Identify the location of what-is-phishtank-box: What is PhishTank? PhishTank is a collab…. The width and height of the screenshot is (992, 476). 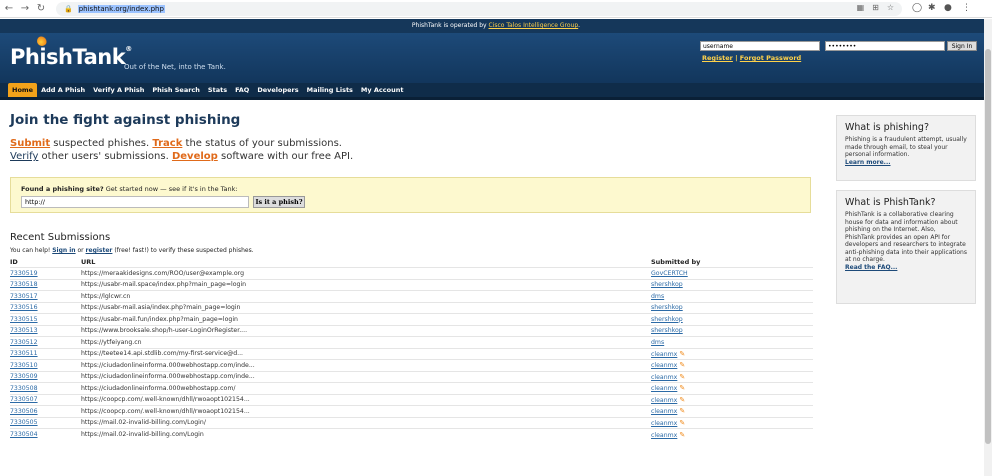
(906, 247).